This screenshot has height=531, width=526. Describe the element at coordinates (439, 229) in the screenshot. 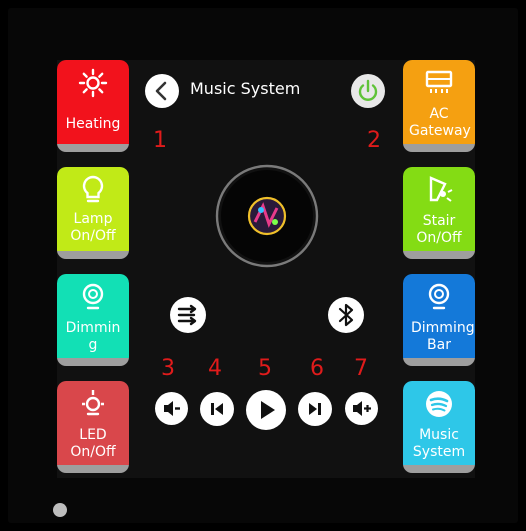

I see `tile-label: Stair On/Off` at that location.